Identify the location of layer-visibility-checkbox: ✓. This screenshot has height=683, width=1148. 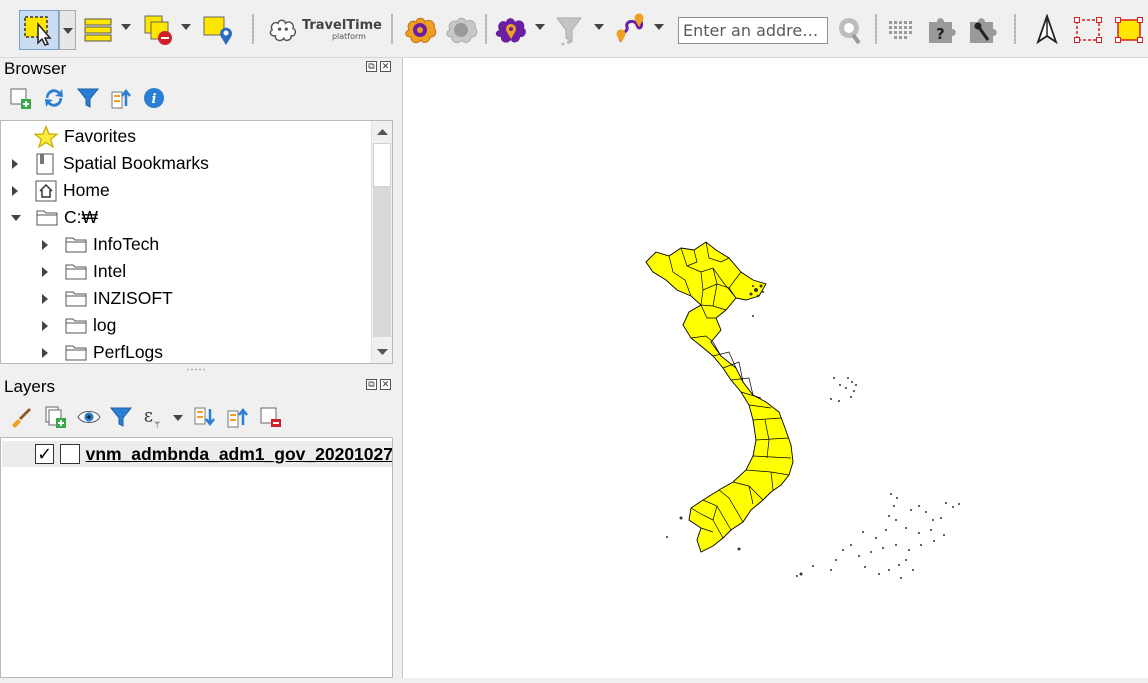
(45, 454).